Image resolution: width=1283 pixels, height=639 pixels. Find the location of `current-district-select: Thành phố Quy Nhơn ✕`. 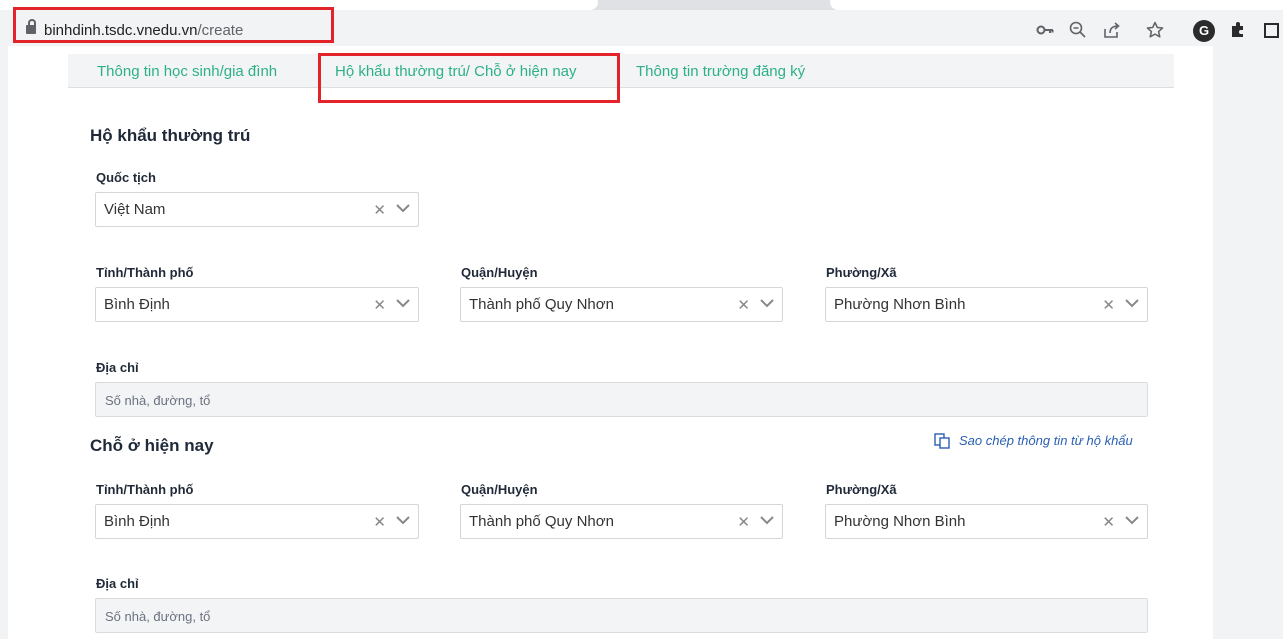

current-district-select: Thành phố Quy Nhơn ✕ is located at coordinates (621, 521).